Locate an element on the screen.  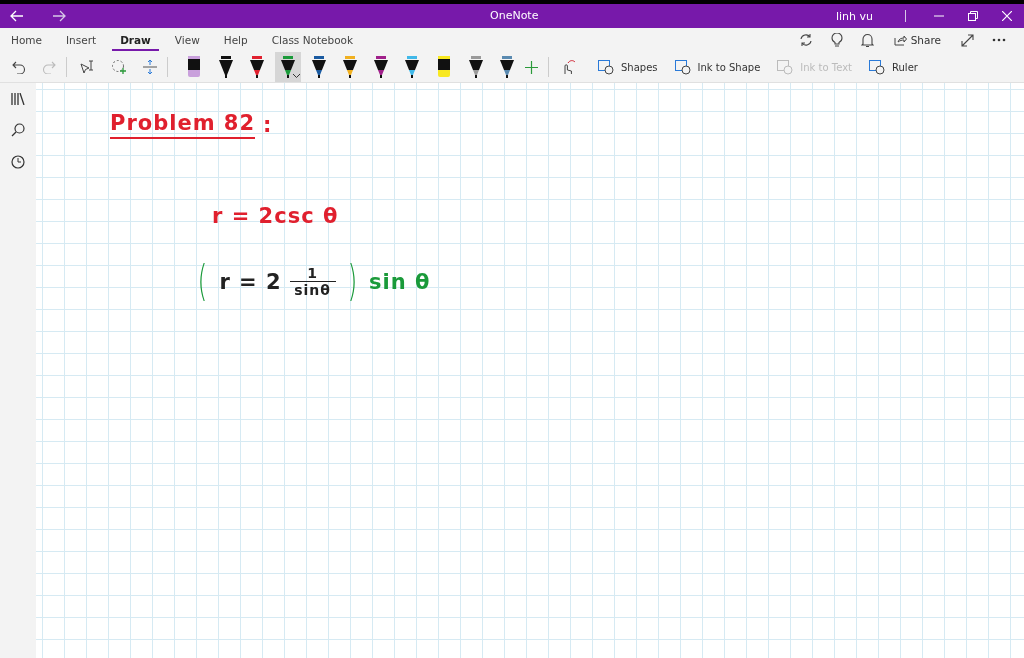
ribbon-tab: Draw is located at coordinates (135, 40).